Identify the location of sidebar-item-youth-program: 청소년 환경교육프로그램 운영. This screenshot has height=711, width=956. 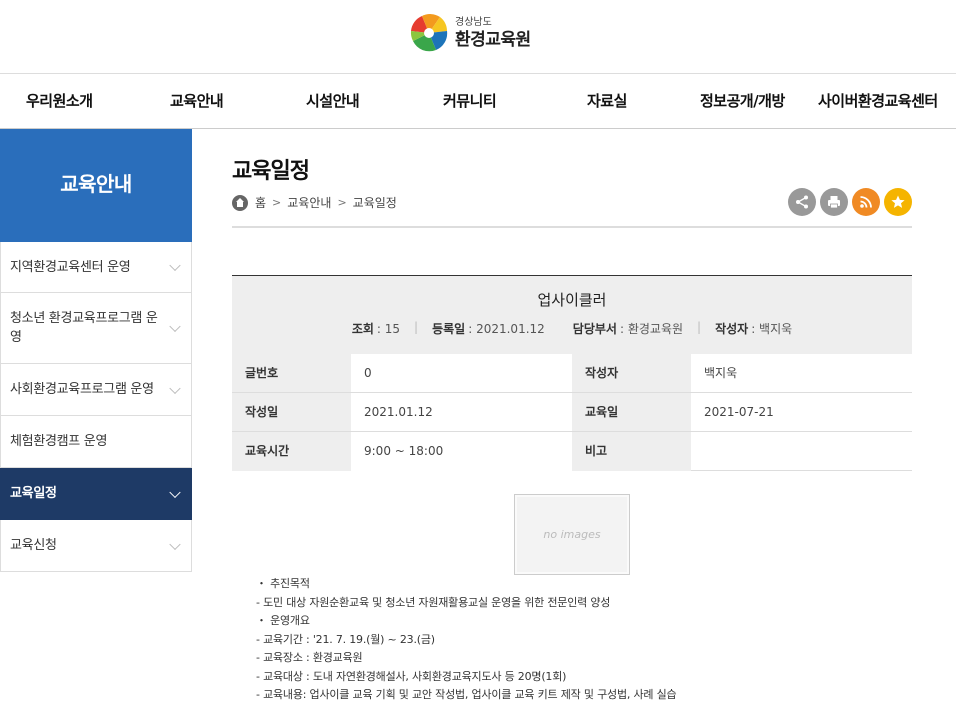
(96, 328).